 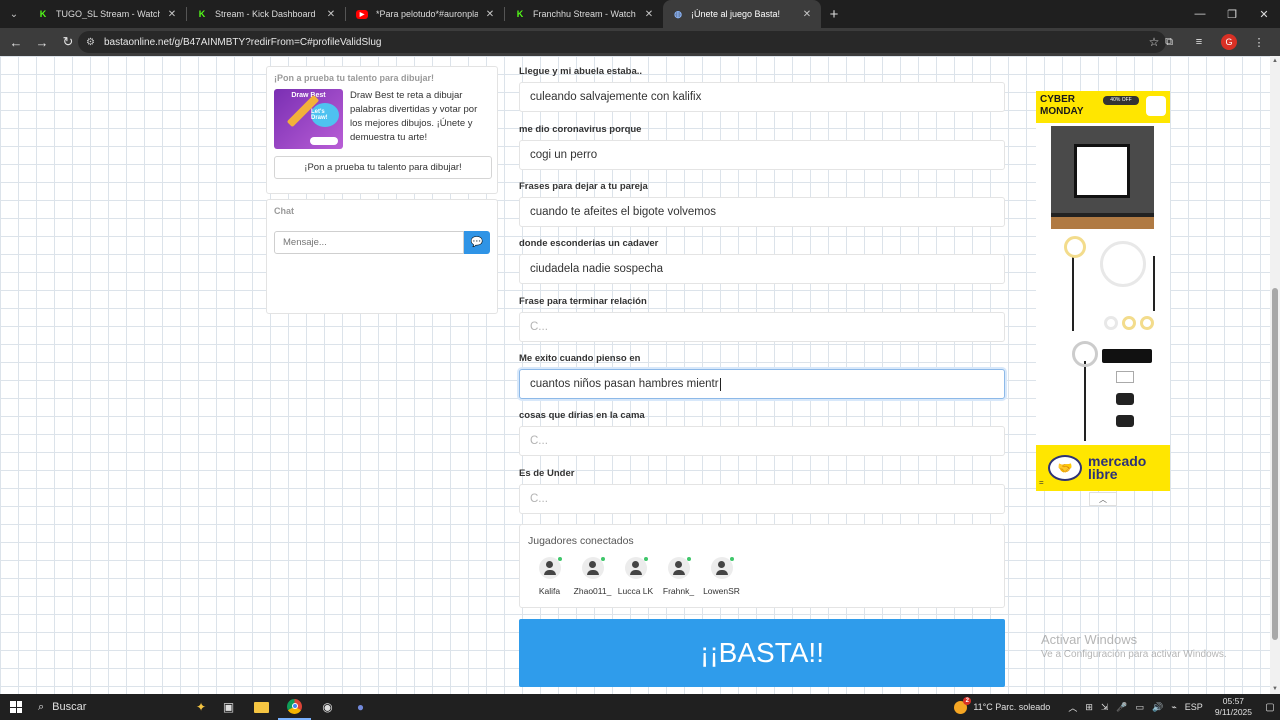 I want to click on answer-field: cogi un perro, so click(x=762, y=155).